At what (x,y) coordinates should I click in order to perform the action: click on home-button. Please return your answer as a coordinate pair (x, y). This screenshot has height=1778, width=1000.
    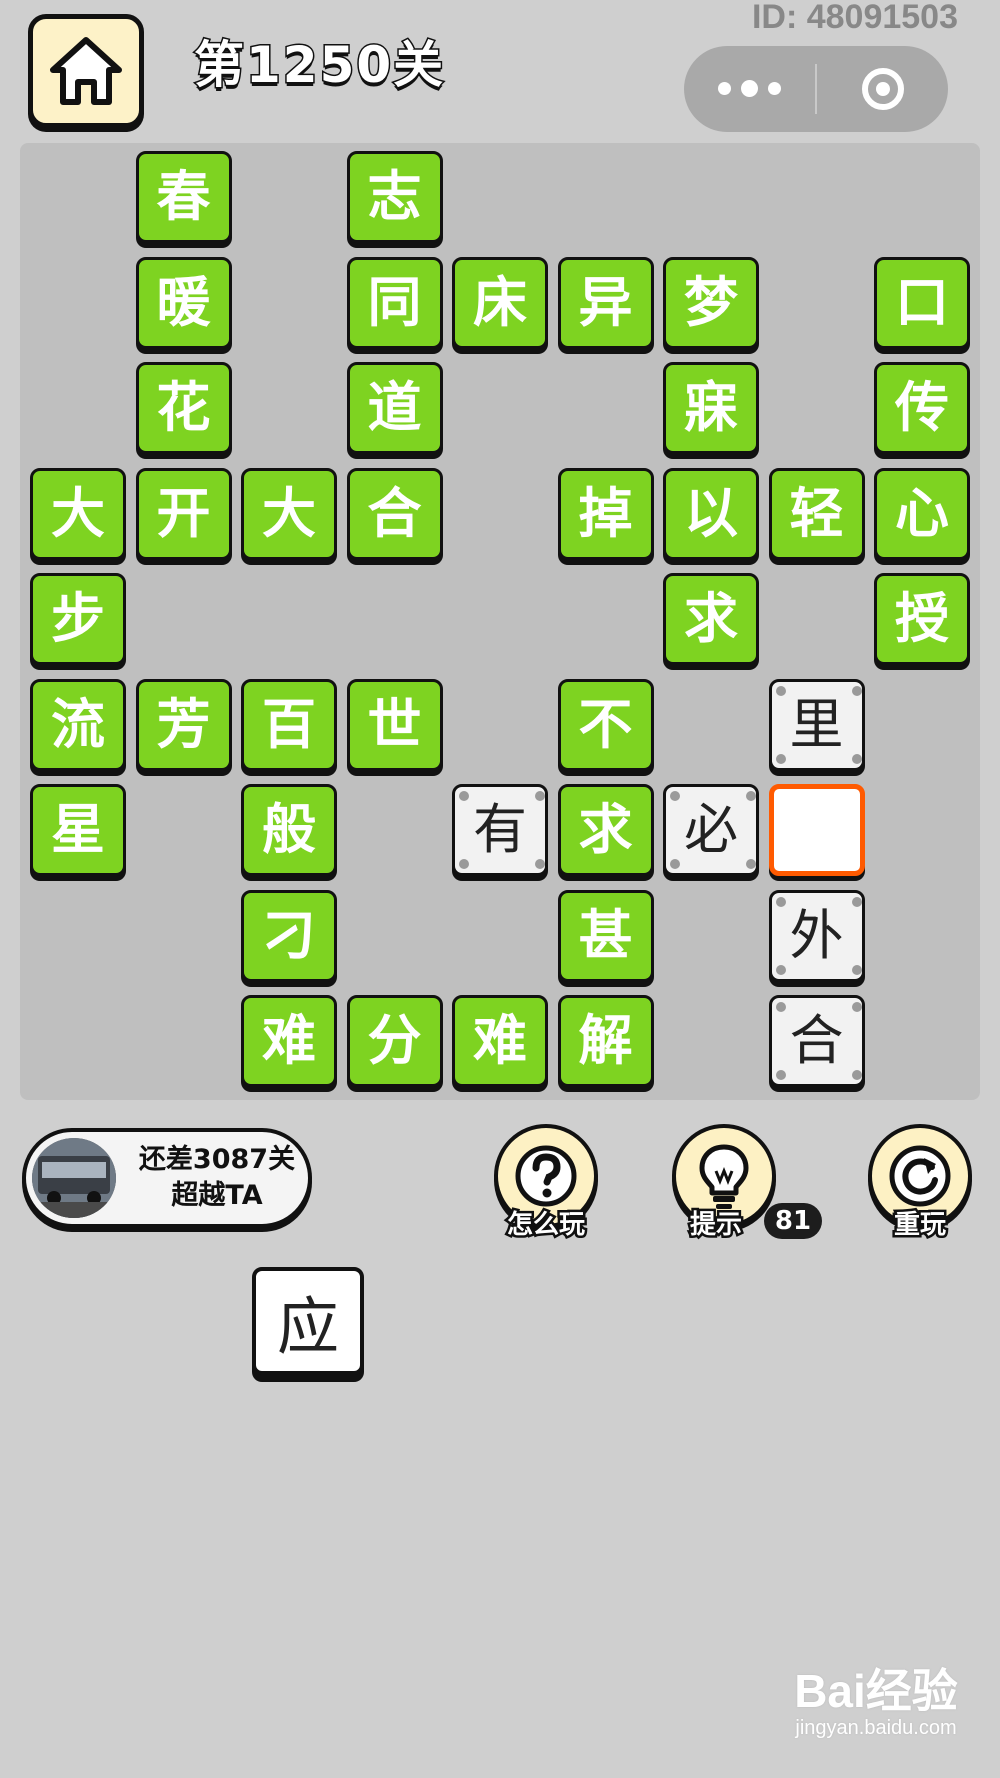
    Looking at the image, I should click on (86, 71).